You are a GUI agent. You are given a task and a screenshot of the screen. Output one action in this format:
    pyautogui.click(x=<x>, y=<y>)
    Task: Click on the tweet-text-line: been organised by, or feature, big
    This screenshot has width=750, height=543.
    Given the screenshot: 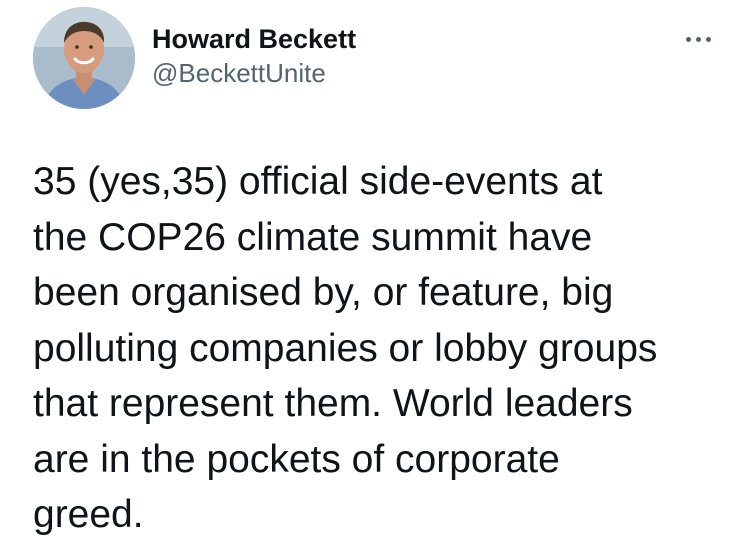 What is the action you would take?
    pyautogui.click(x=323, y=292)
    